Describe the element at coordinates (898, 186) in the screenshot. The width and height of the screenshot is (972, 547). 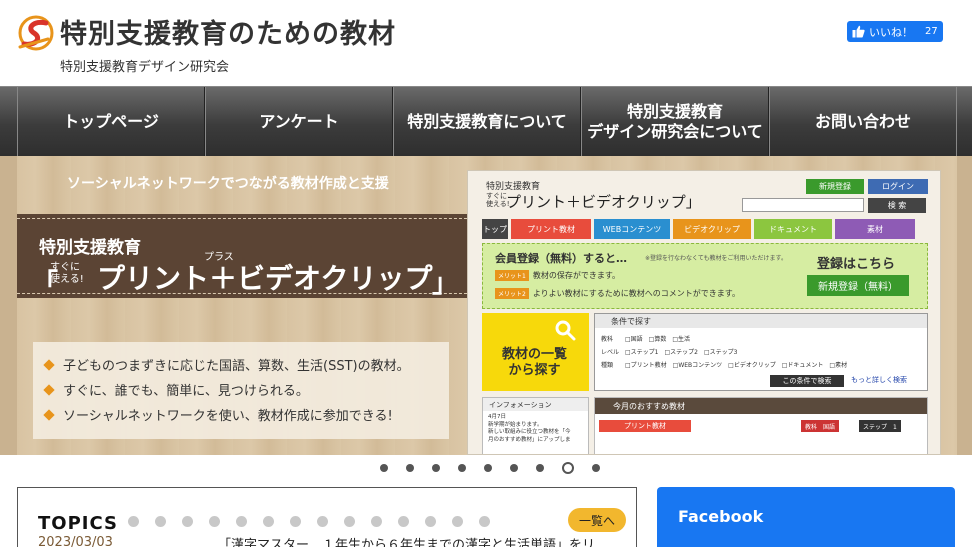
I see `preview-login-button: ログイン` at that location.